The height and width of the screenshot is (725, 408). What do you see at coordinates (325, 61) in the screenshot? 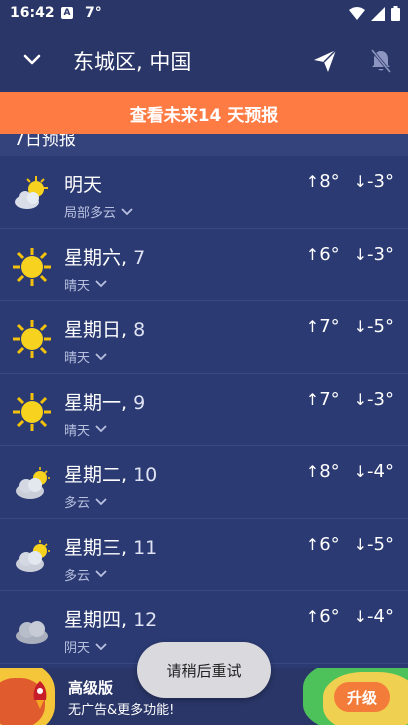
I see `navigation-arrow-icon` at bounding box center [325, 61].